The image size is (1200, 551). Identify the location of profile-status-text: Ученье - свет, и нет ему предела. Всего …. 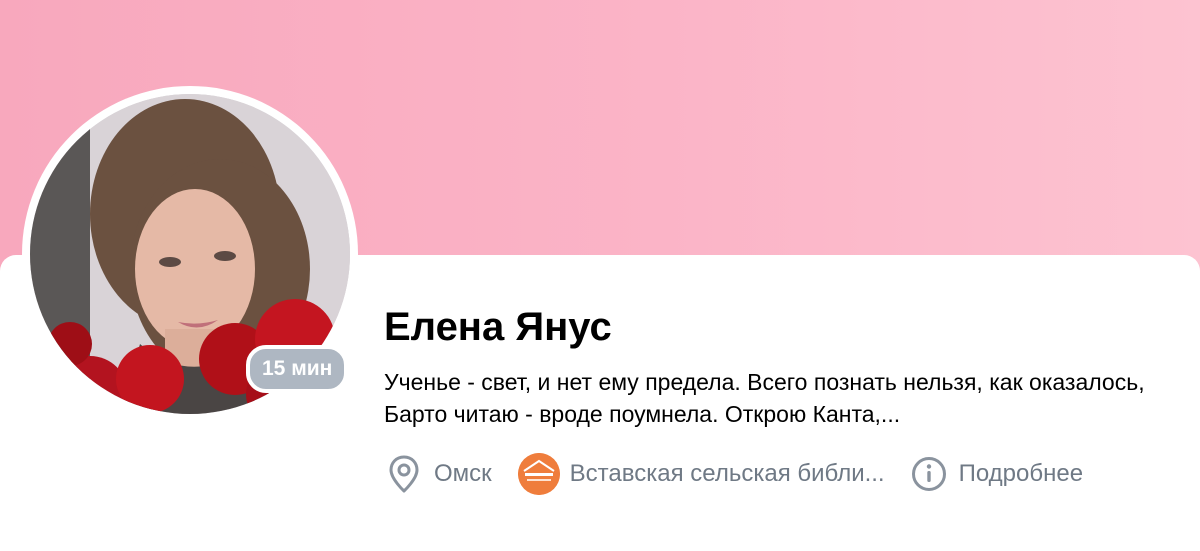
(779, 398).